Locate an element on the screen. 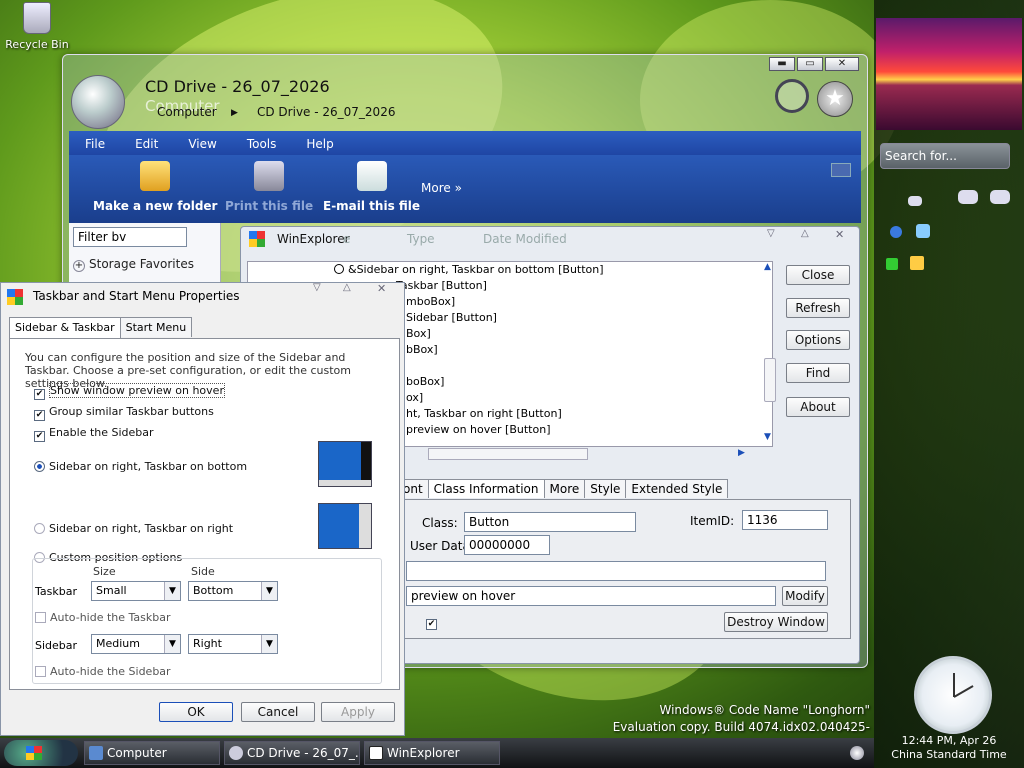 This screenshot has height=768, width=1024. more-tasks-button: More » is located at coordinates (441, 188).